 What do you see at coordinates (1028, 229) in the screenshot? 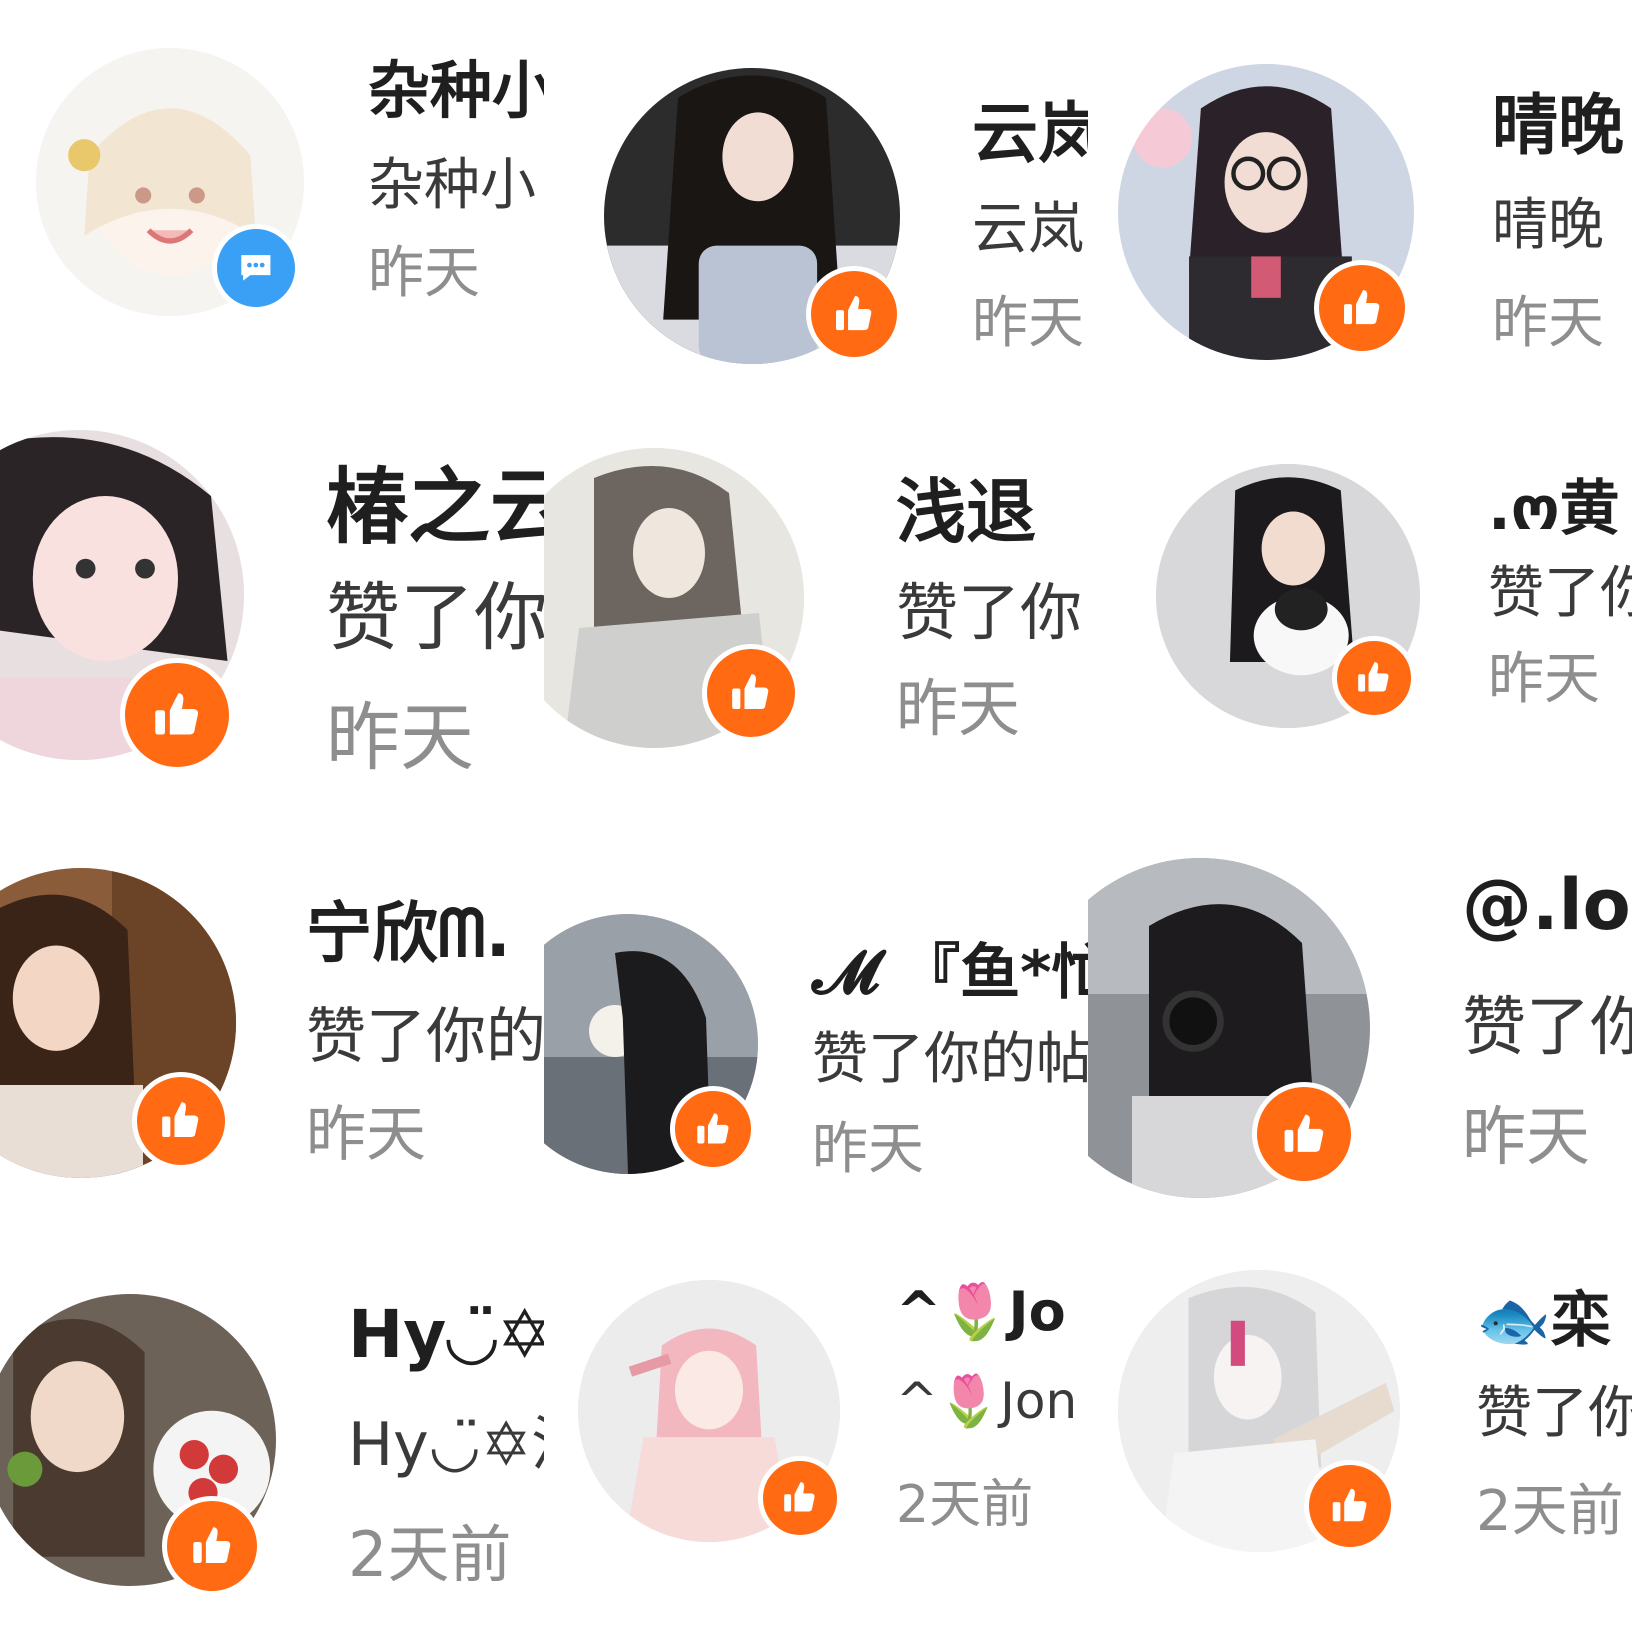
I see `notification-text: 云岚` at bounding box center [1028, 229].